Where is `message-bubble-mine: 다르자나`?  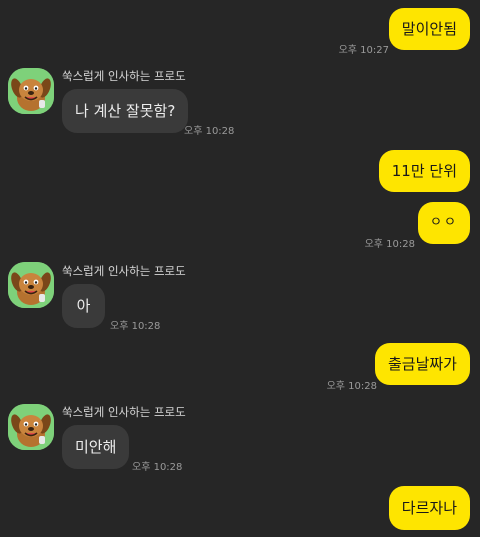
message-bubble-mine: 다르자나 is located at coordinates (429, 508).